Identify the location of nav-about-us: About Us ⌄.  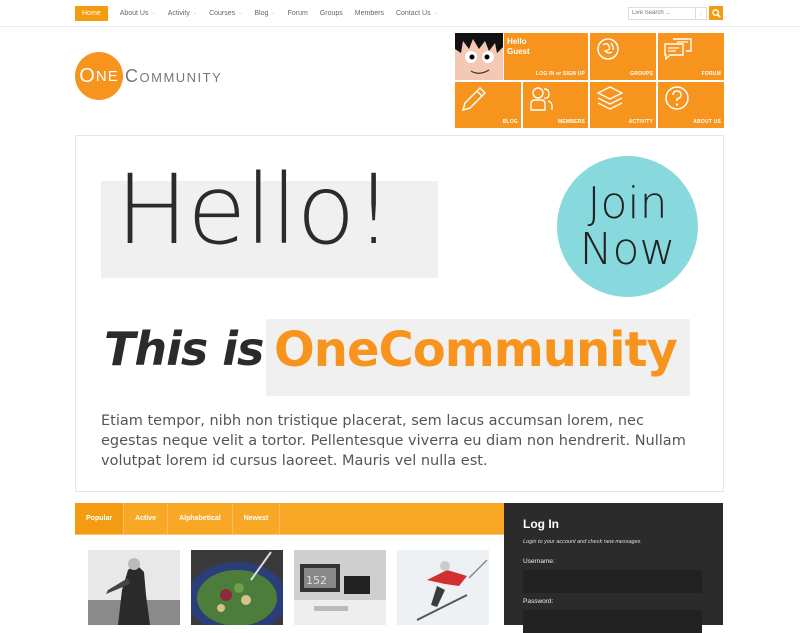
(138, 13).